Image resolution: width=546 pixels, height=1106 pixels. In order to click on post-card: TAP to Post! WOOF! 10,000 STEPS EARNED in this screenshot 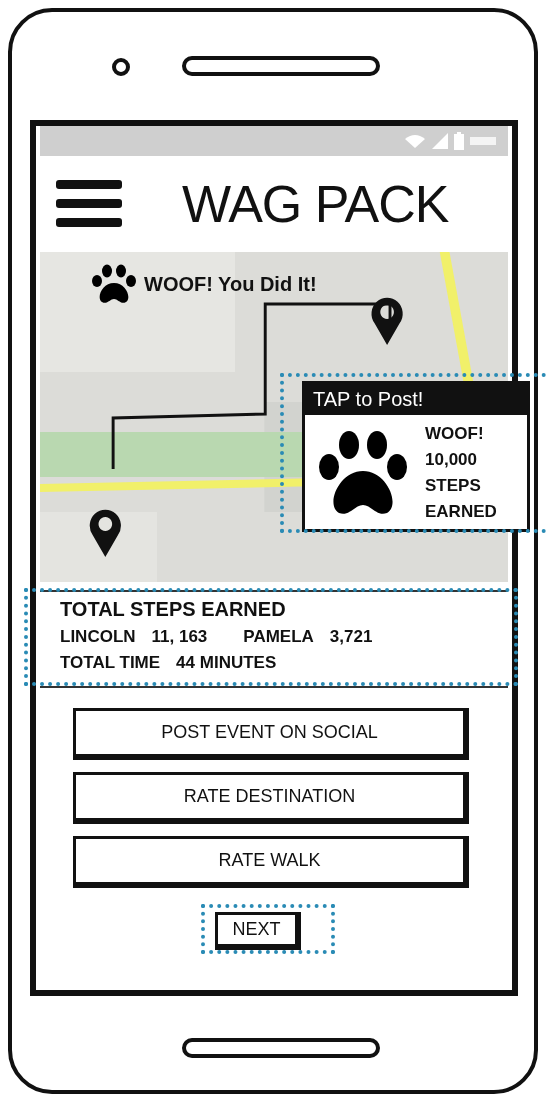, I will do `click(416, 456)`.